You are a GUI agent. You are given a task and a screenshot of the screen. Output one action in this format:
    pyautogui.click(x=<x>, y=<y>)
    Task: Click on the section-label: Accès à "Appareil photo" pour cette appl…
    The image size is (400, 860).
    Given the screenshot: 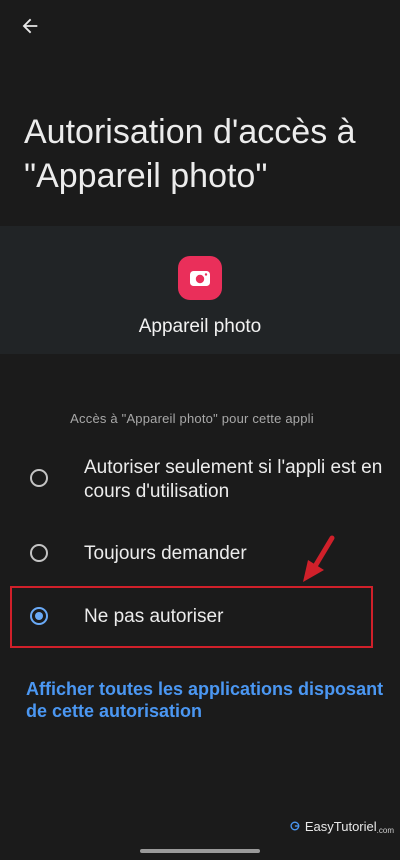 What is the action you would take?
    pyautogui.click(x=192, y=418)
    